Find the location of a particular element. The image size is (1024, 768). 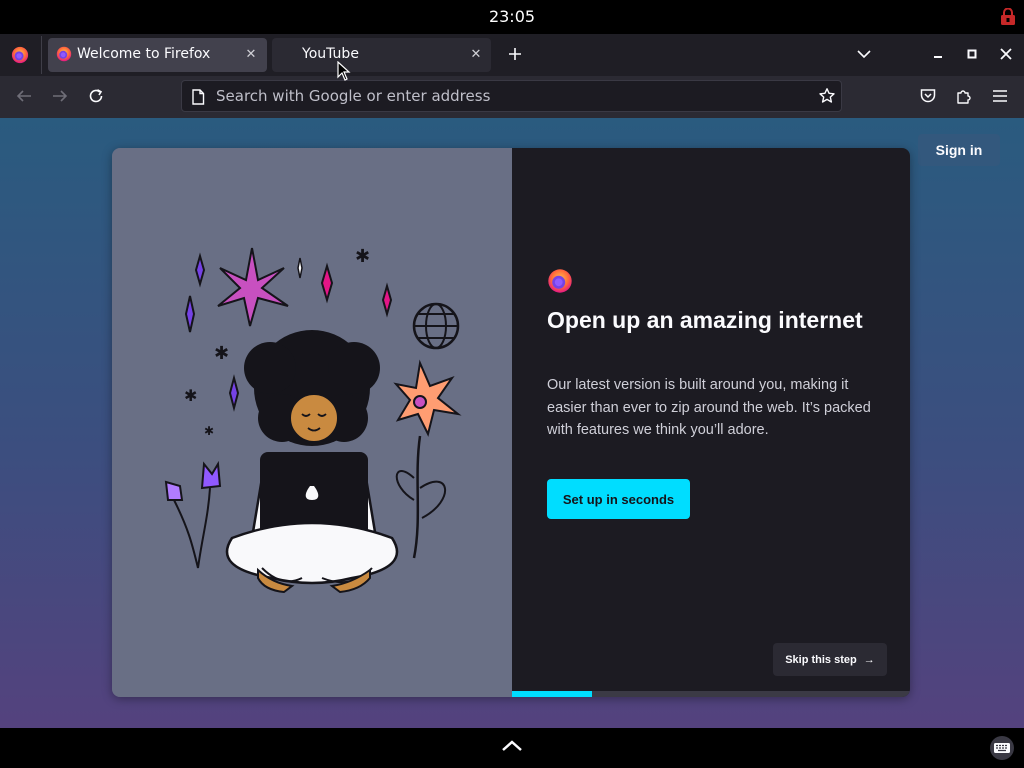

lock-icon is located at coordinates (1008, 17).